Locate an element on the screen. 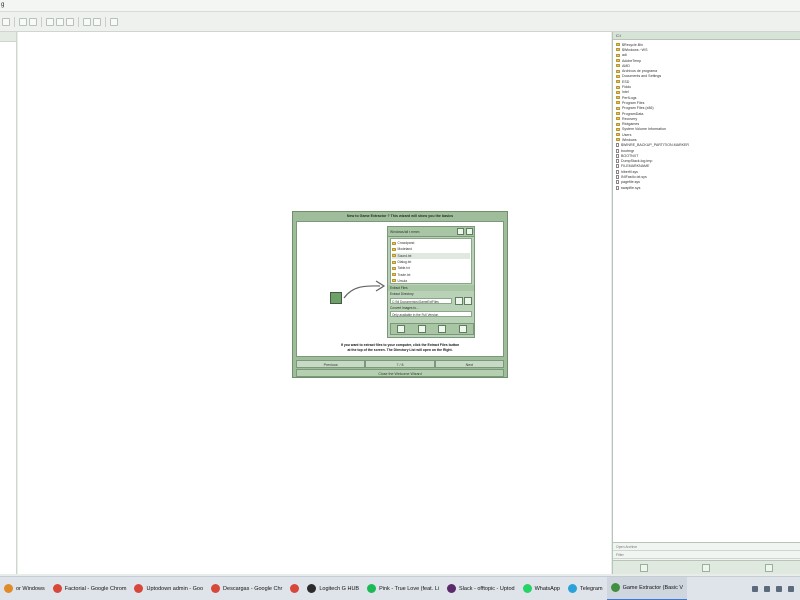 Image resolution: width=800 pixels, height=600 pixels. taskbar-item: Slack - offtopic - Uptod is located at coordinates (481, 588).